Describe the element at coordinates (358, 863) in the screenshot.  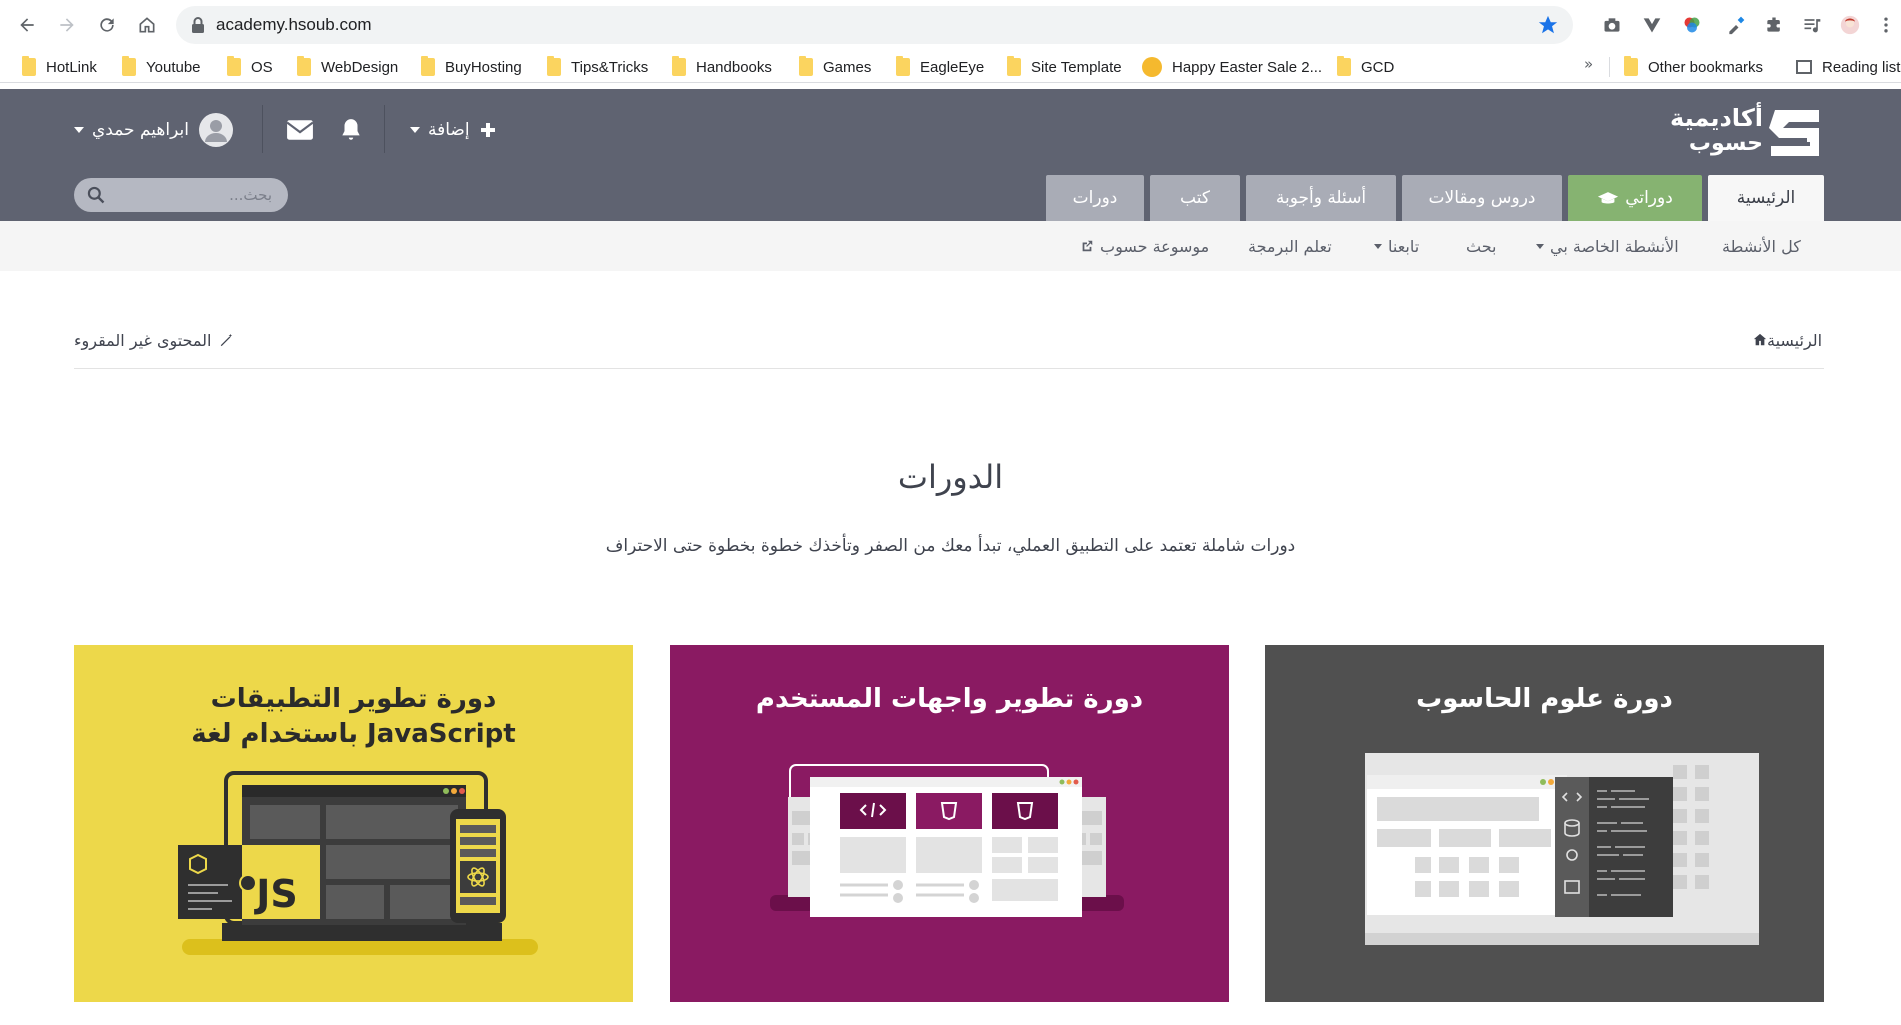
I see `javascript-apps-illustration: JS` at that location.